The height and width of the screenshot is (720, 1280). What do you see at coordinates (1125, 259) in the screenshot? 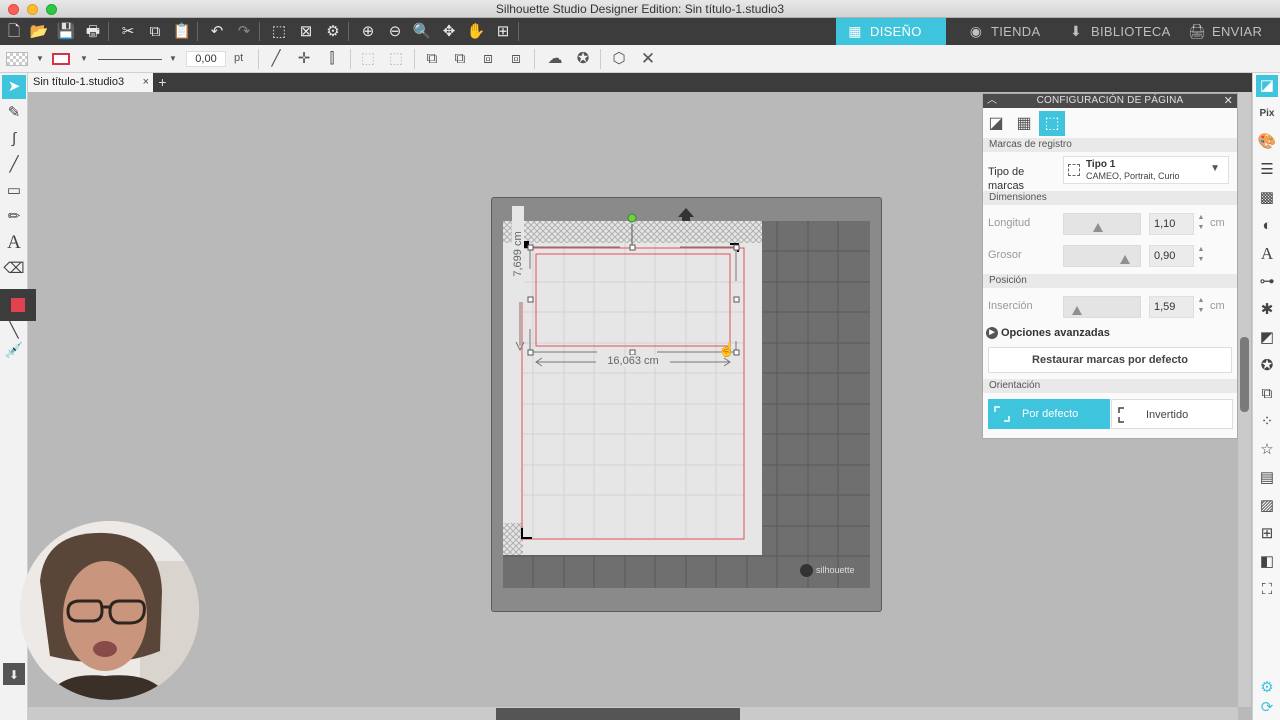
I see `thickness-slider-knob` at bounding box center [1125, 259].